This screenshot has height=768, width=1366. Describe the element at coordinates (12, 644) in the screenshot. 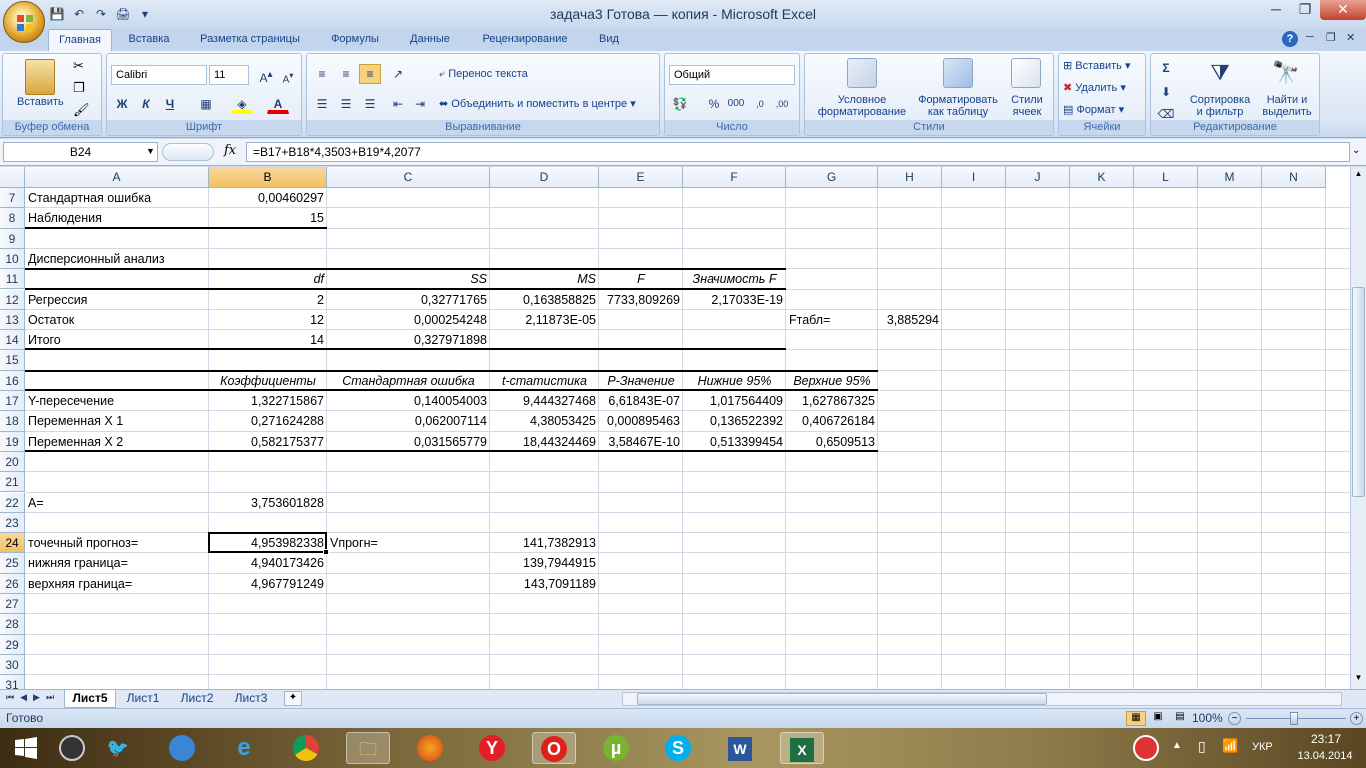

I see `row-header-29: 29` at that location.